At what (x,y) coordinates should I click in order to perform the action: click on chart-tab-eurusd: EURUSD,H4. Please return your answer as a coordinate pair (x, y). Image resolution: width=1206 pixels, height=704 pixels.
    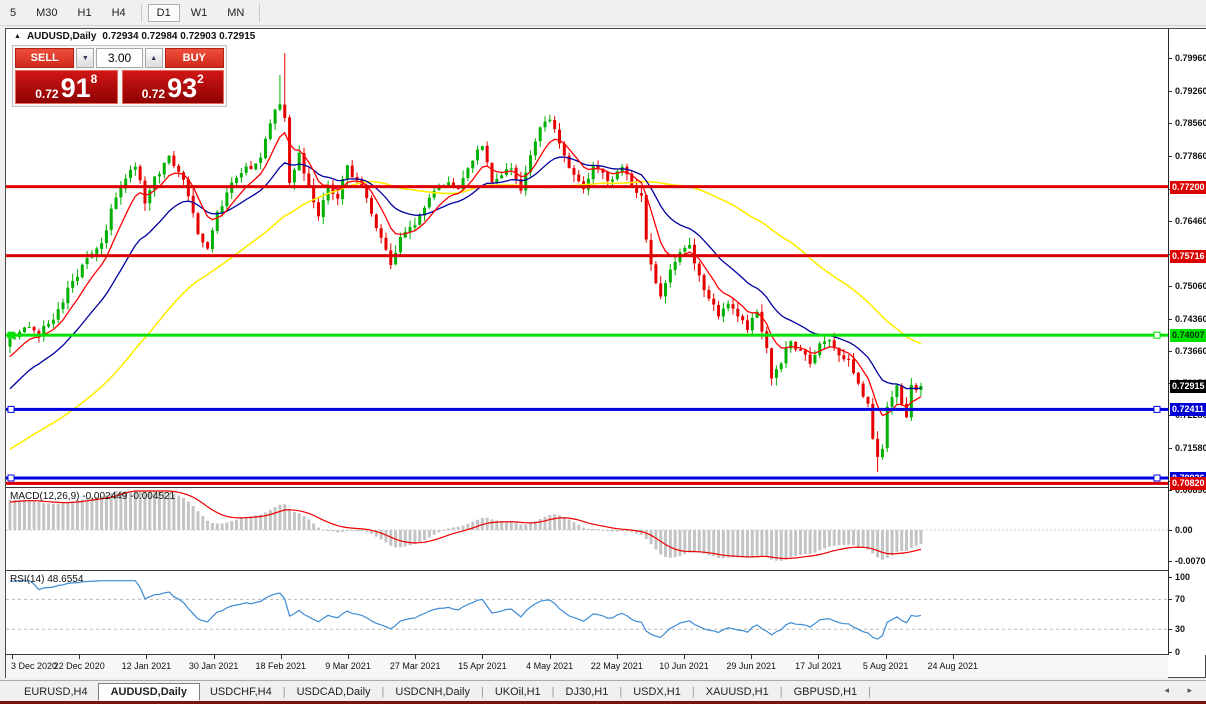
    Looking at the image, I should click on (56, 692).